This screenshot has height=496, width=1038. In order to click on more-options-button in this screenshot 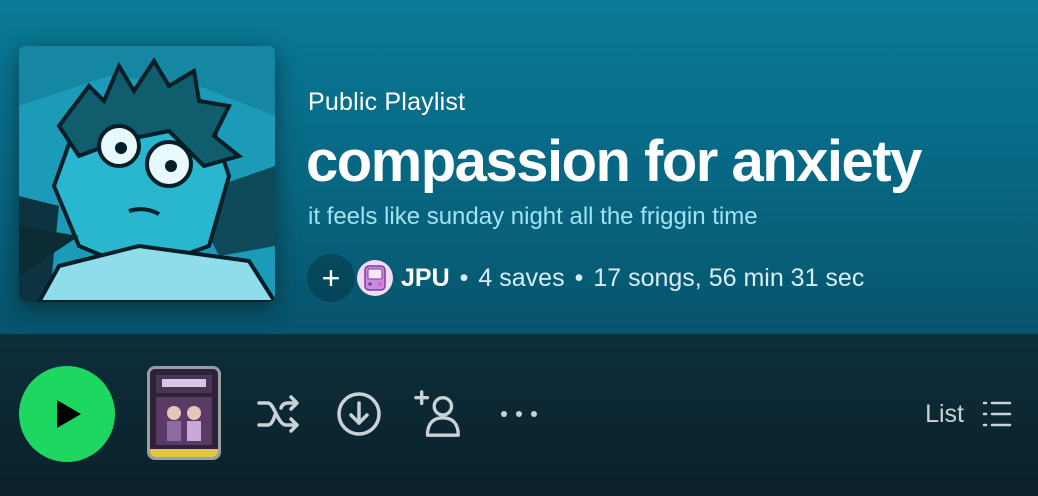, I will do `click(519, 414)`.